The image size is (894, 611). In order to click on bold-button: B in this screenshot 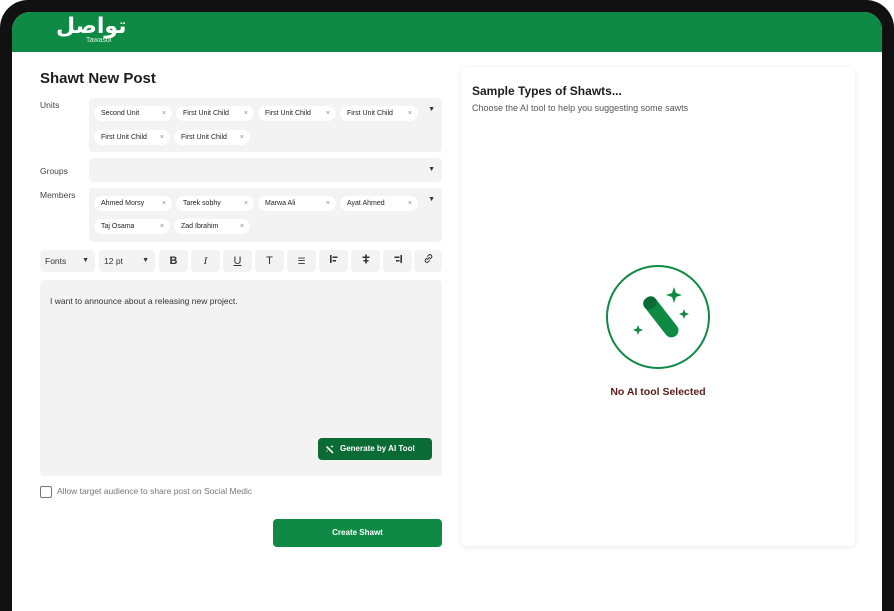, I will do `click(173, 261)`.